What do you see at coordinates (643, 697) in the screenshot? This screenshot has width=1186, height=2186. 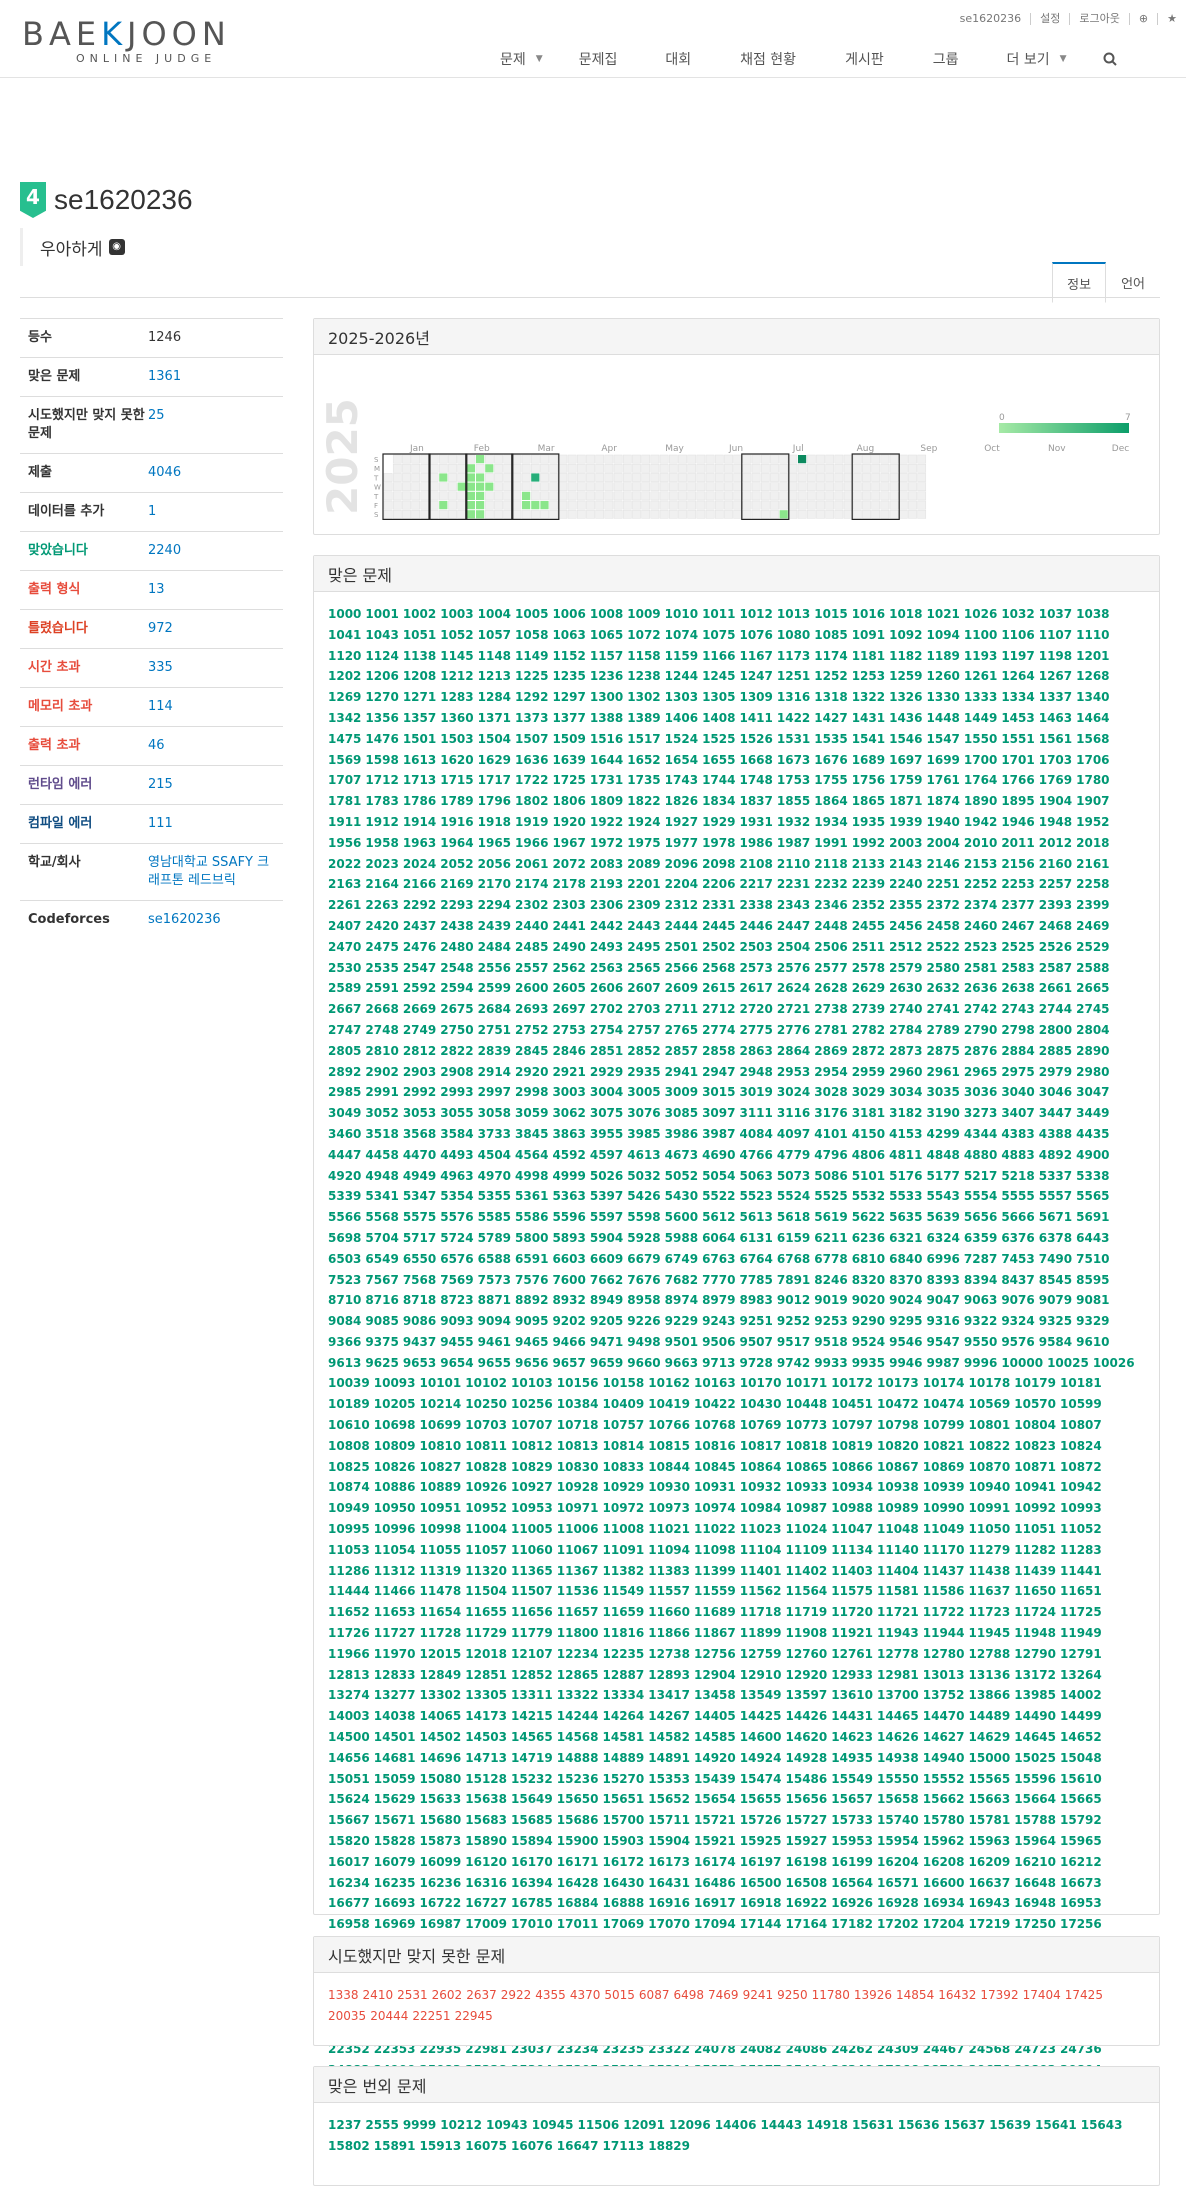 I see `problem-link: 1302` at bounding box center [643, 697].